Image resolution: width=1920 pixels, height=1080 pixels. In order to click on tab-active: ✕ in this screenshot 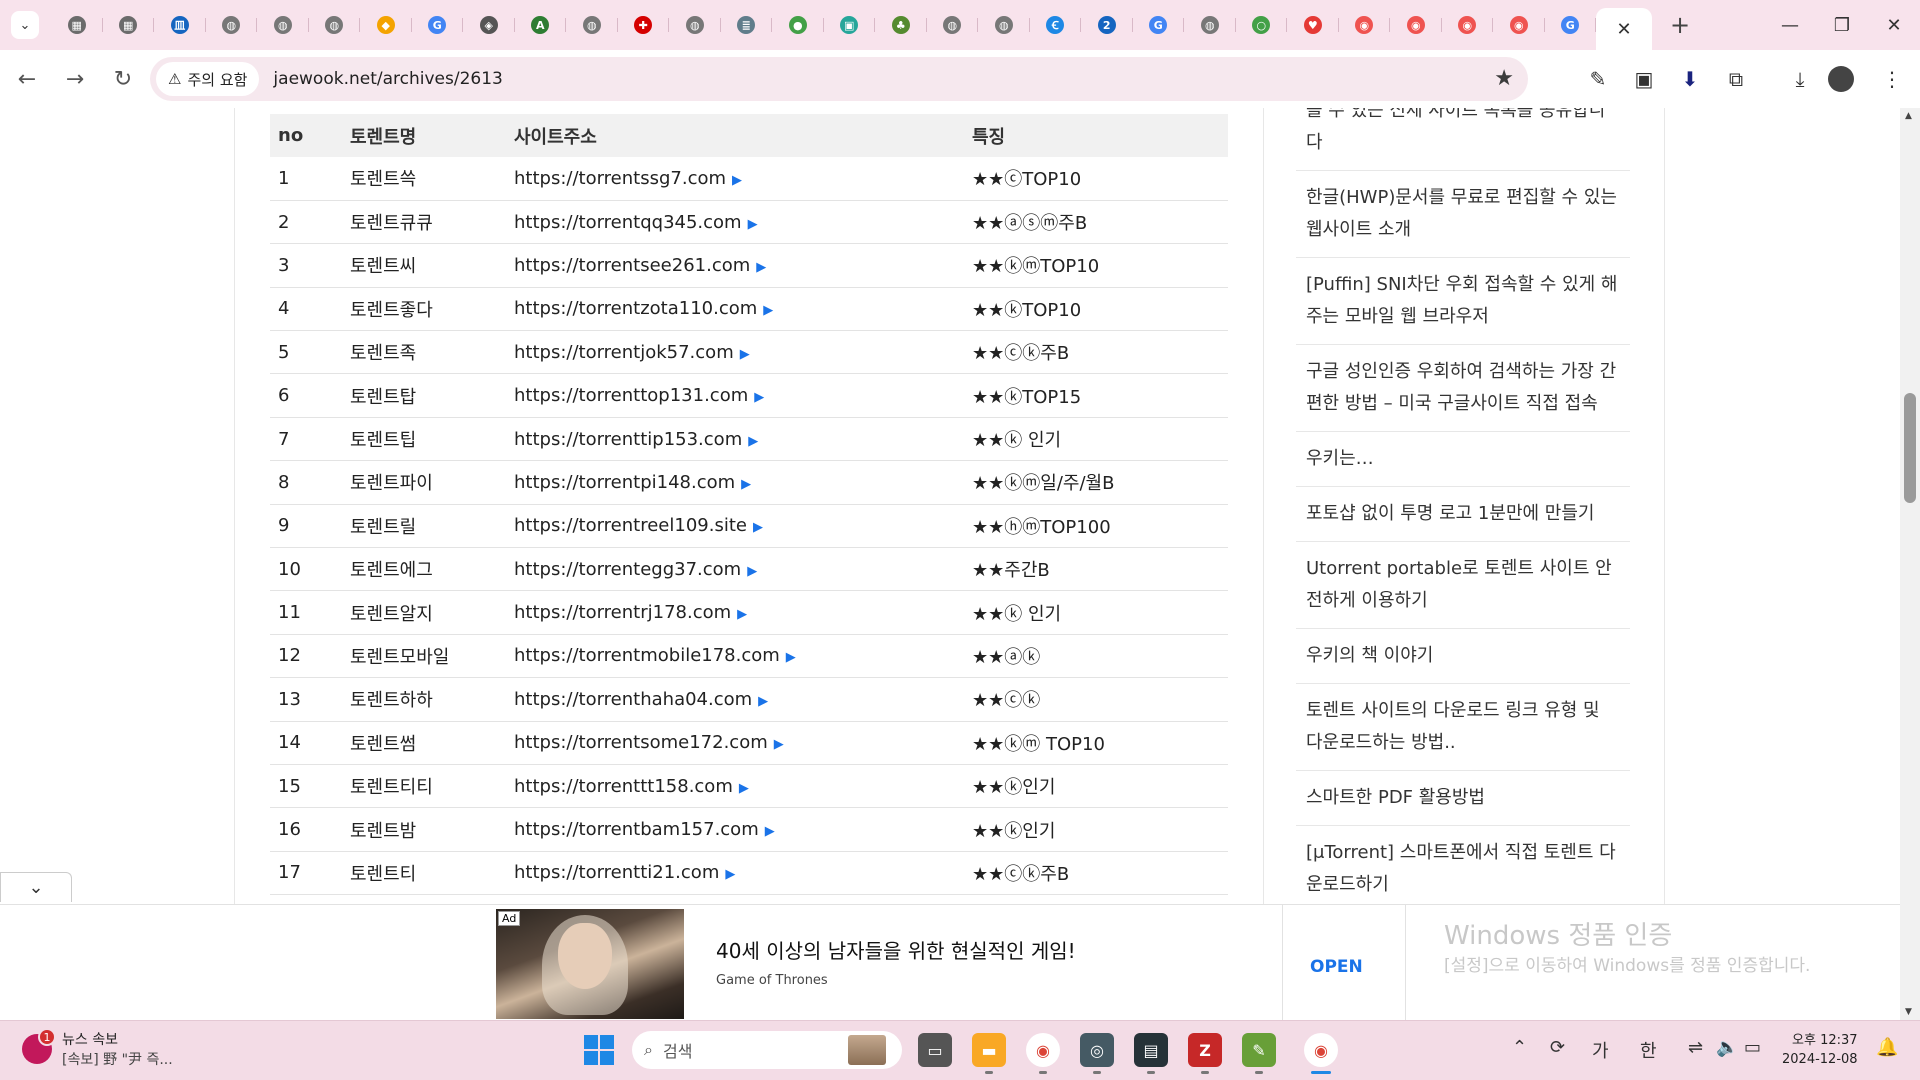, I will do `click(1624, 29)`.